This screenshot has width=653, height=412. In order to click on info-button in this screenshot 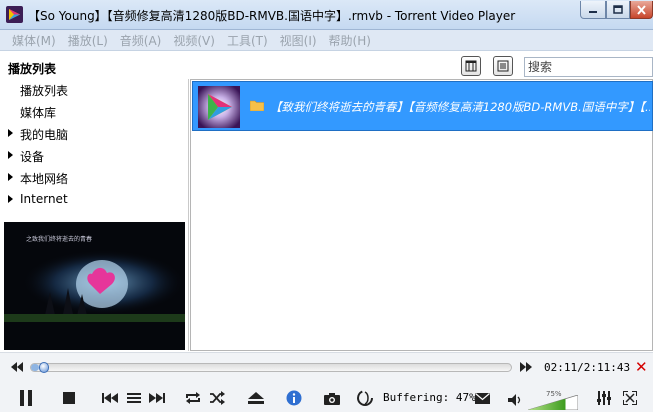, I will do `click(294, 398)`.